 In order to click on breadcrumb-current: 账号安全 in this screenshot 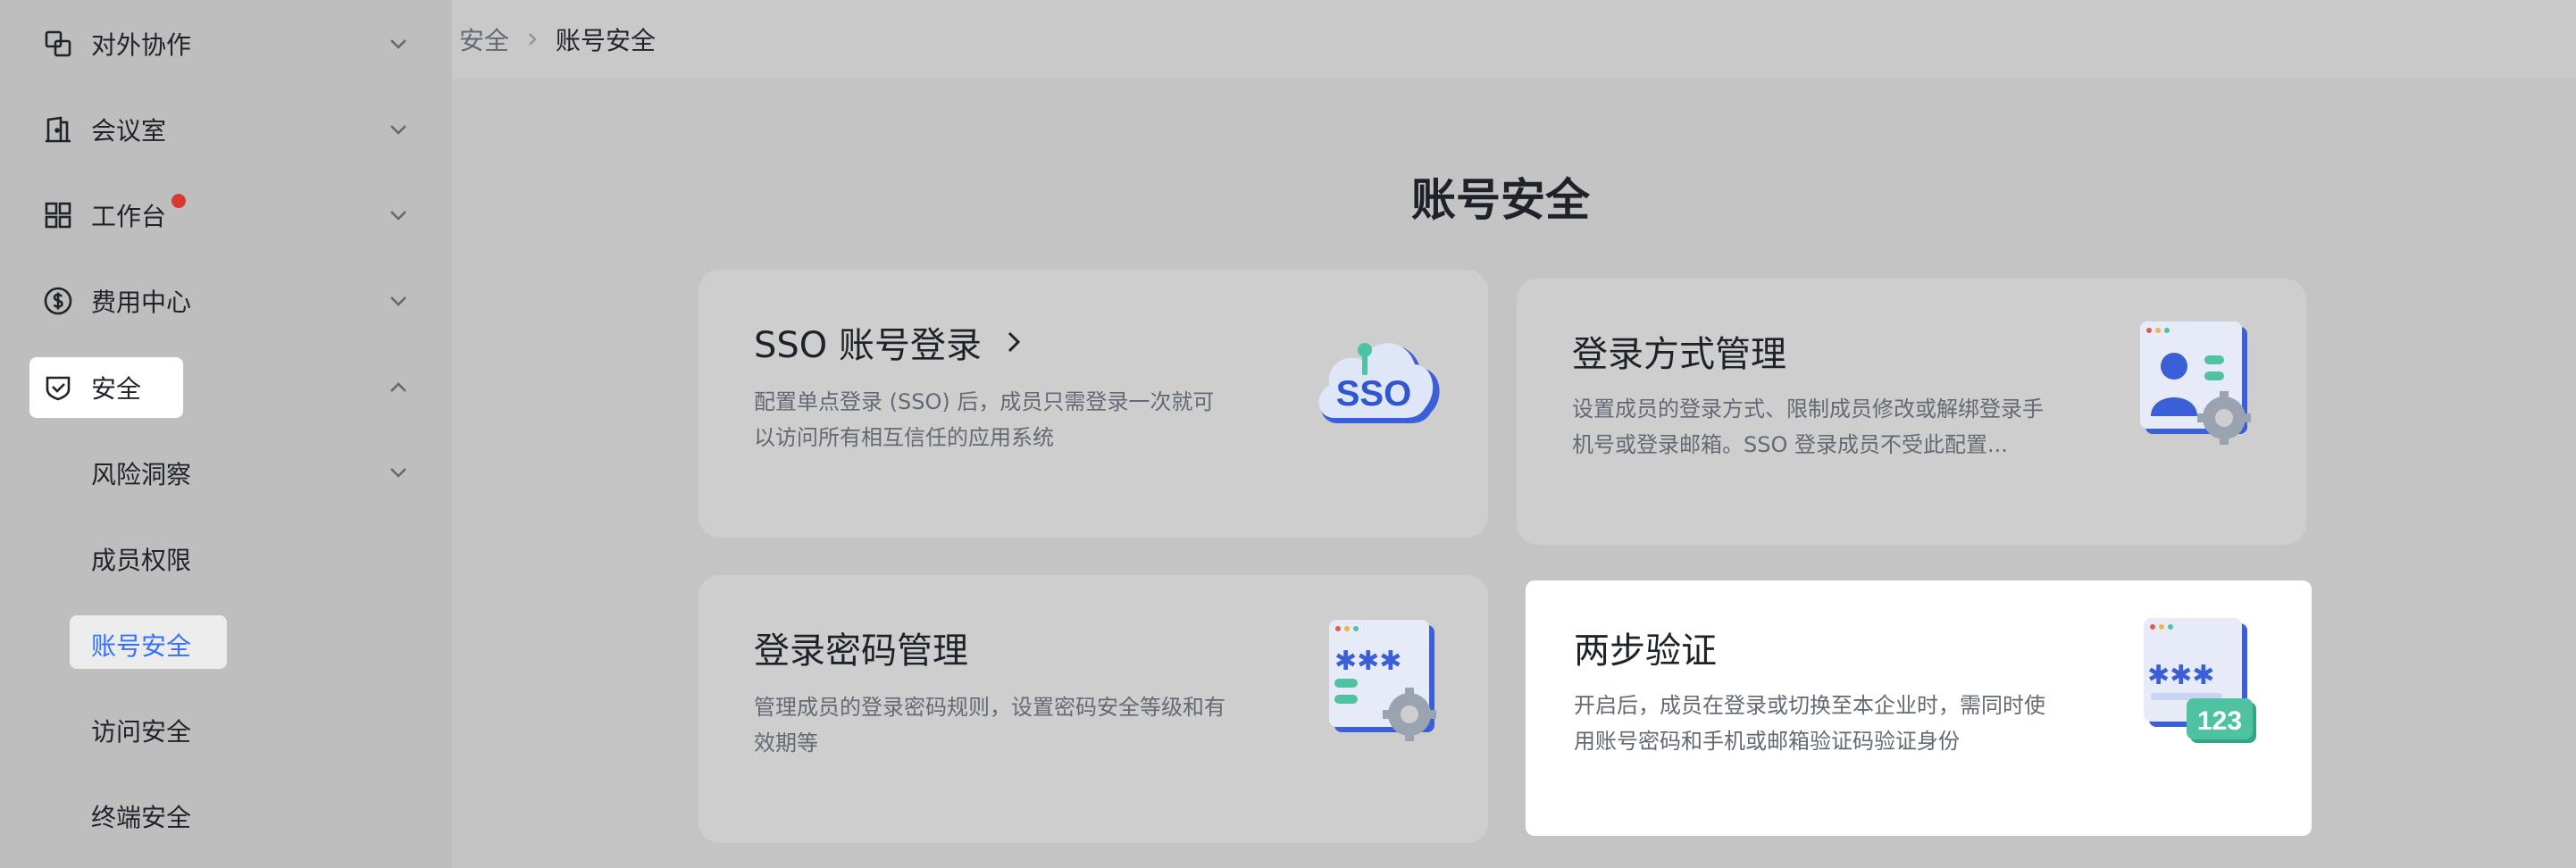, I will do `click(607, 40)`.